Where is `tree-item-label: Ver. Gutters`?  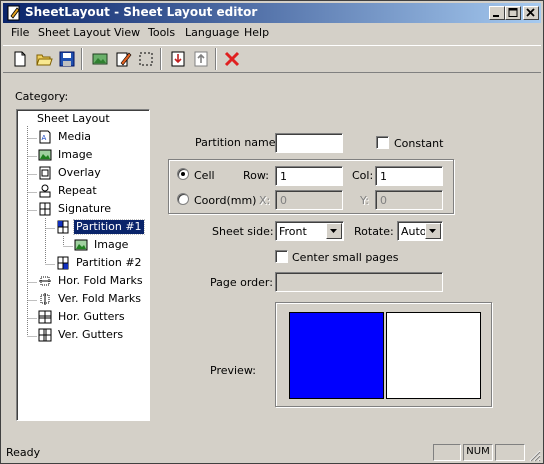
tree-item-label: Ver. Gutters is located at coordinates (91, 334).